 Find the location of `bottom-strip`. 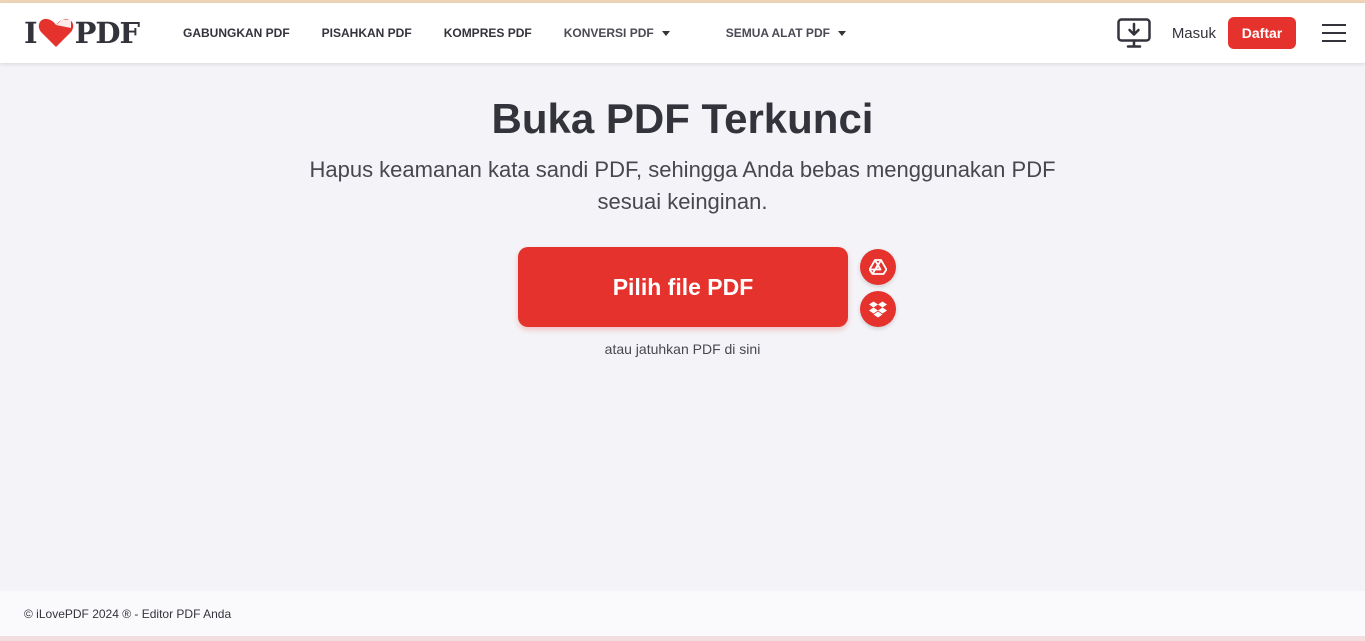

bottom-strip is located at coordinates (682, 638).